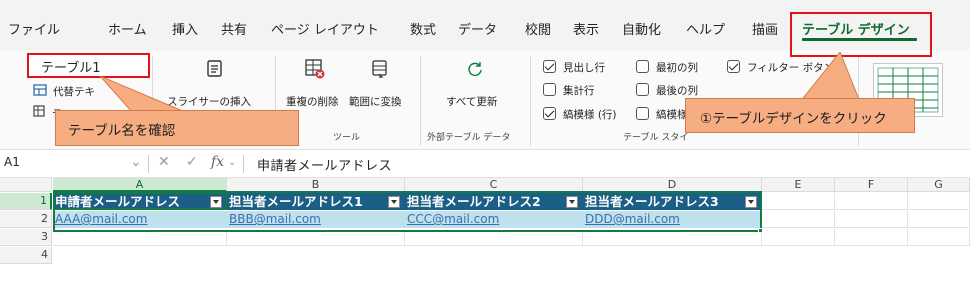  Describe the element at coordinates (584, 68) in the screenshot. I see `header-row-label: 見出し行` at that location.